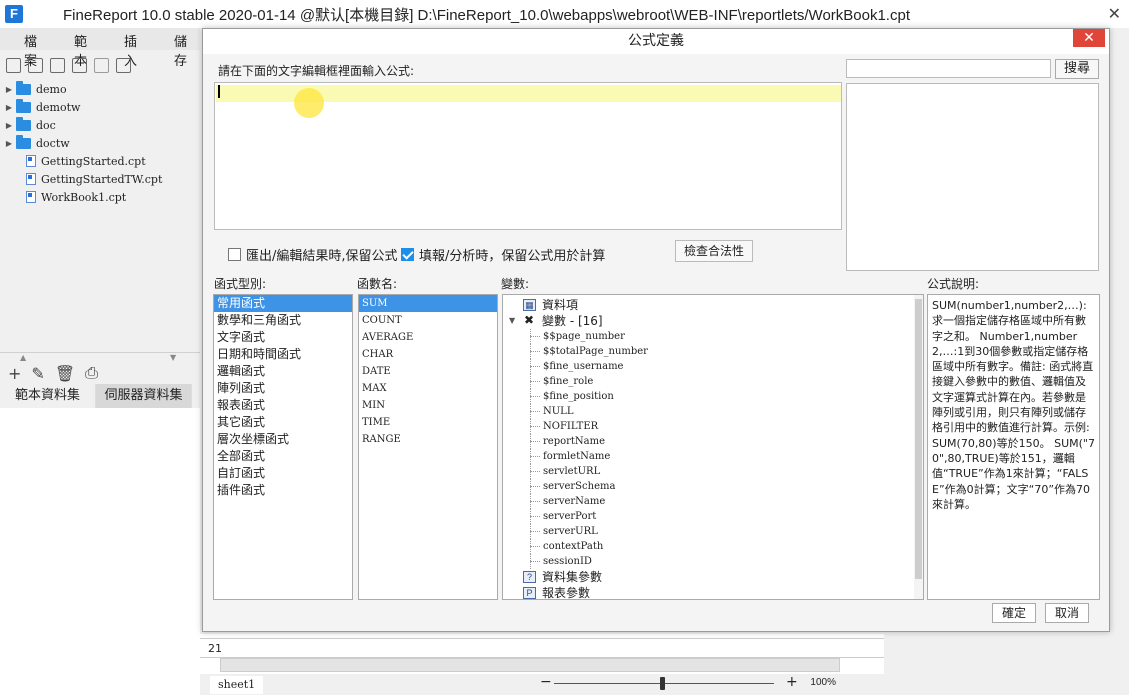 This screenshot has width=1129, height=695. What do you see at coordinates (713, 577) in the screenshot?
I see `tree-node-dataset-params: ? 資料集參數` at bounding box center [713, 577].